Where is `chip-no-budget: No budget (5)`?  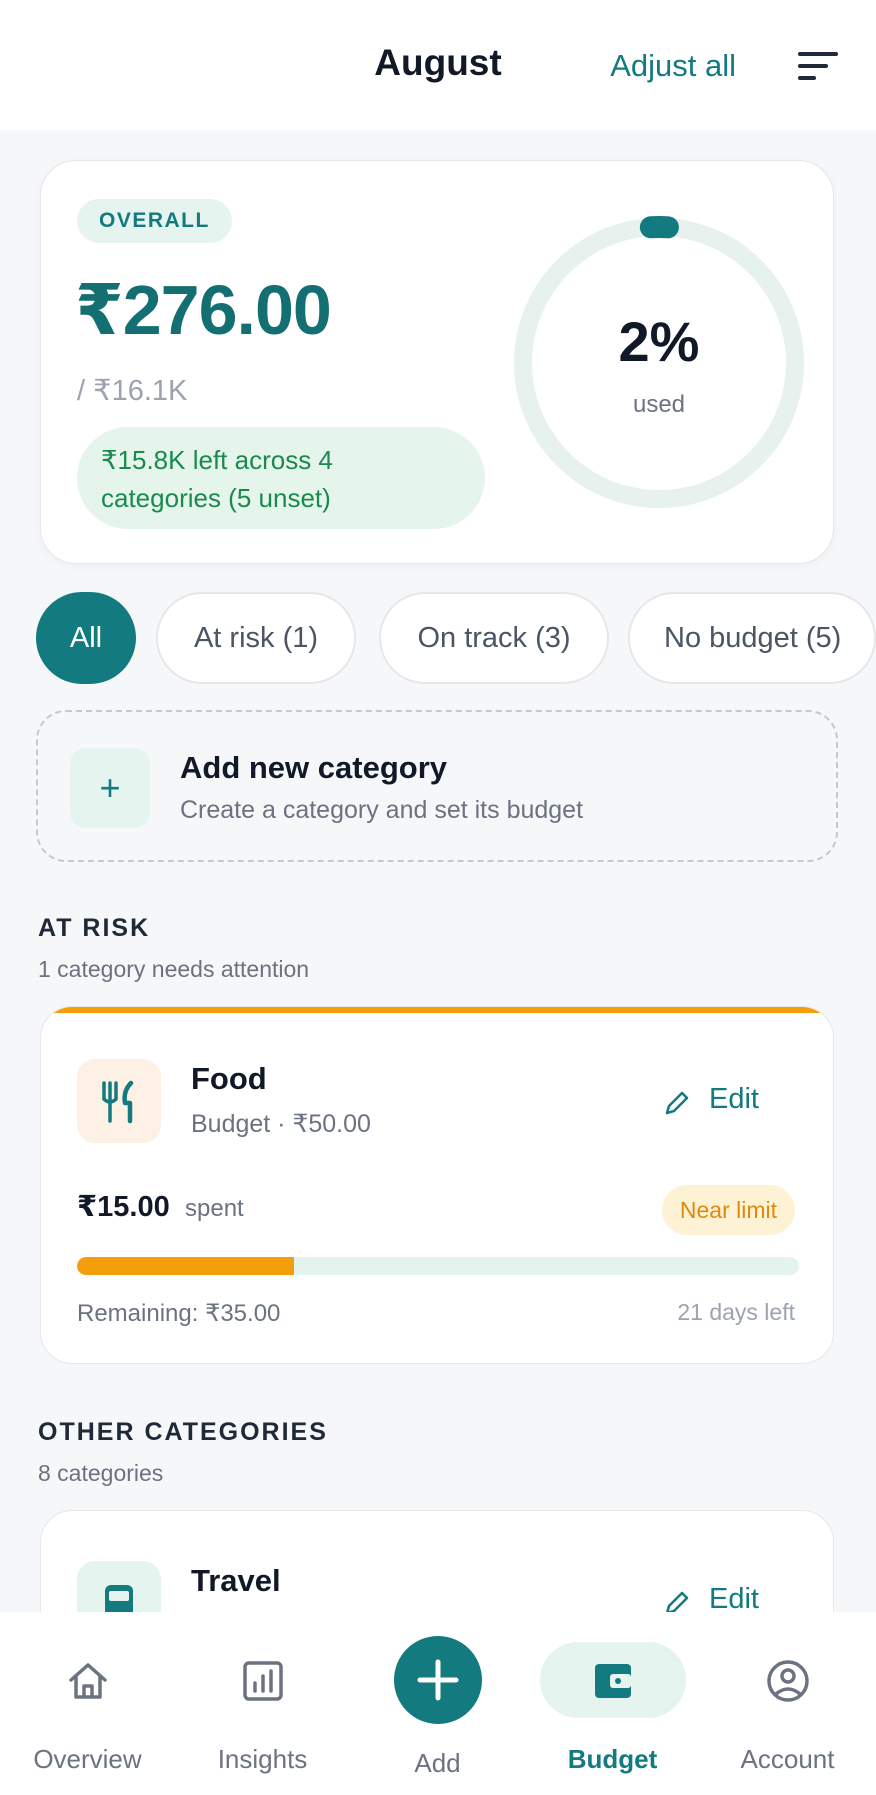 chip-no-budget: No budget (5) is located at coordinates (752, 638).